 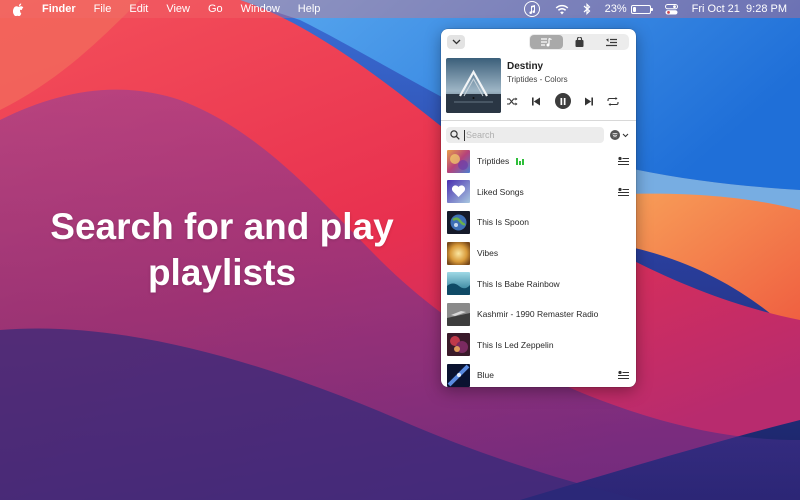 I want to click on music-status-icon, so click(x=531, y=9).